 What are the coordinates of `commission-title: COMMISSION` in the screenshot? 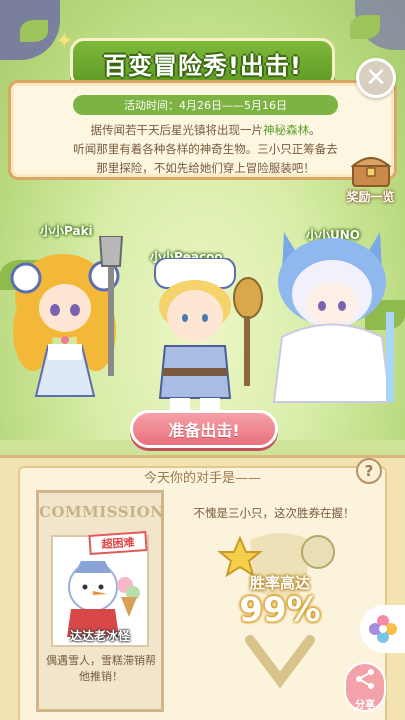 It's located at (102, 512).